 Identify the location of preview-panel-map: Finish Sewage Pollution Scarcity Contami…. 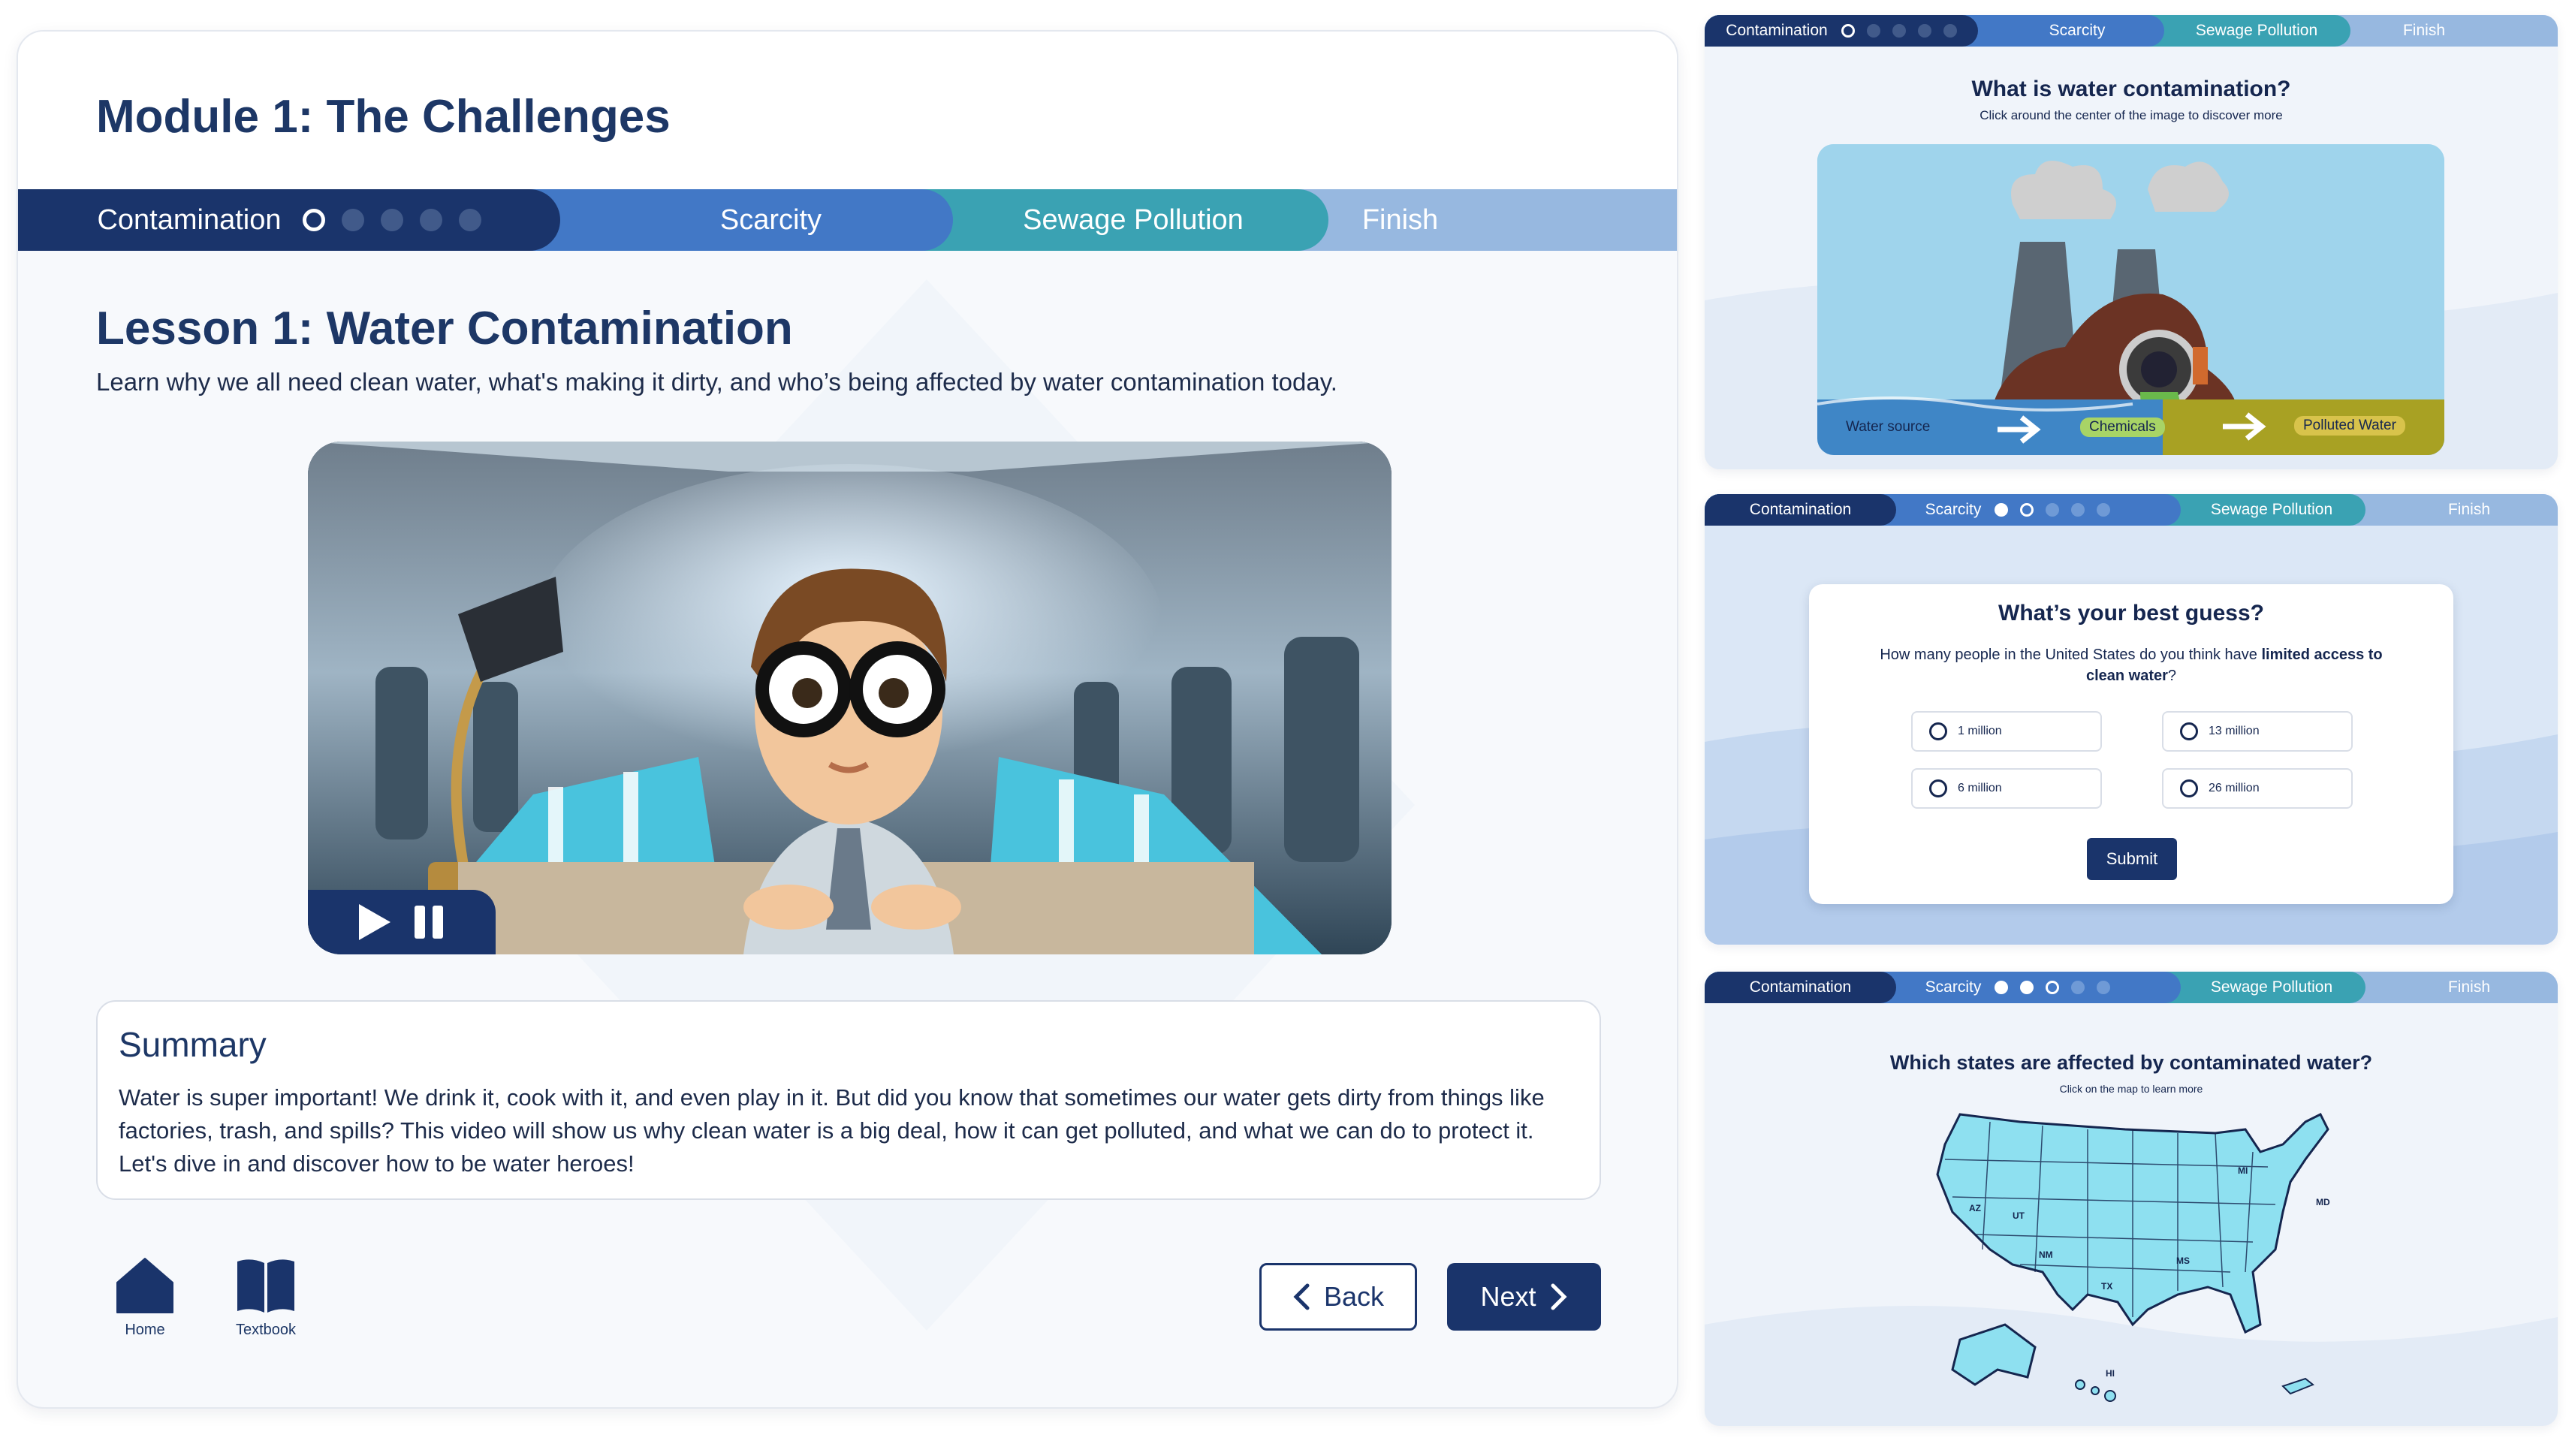
(2131, 1199).